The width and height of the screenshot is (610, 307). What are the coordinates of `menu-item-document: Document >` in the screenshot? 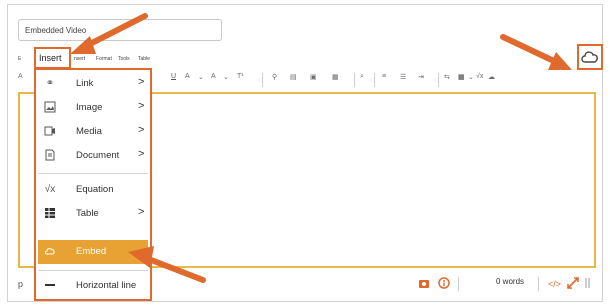 It's located at (93, 156).